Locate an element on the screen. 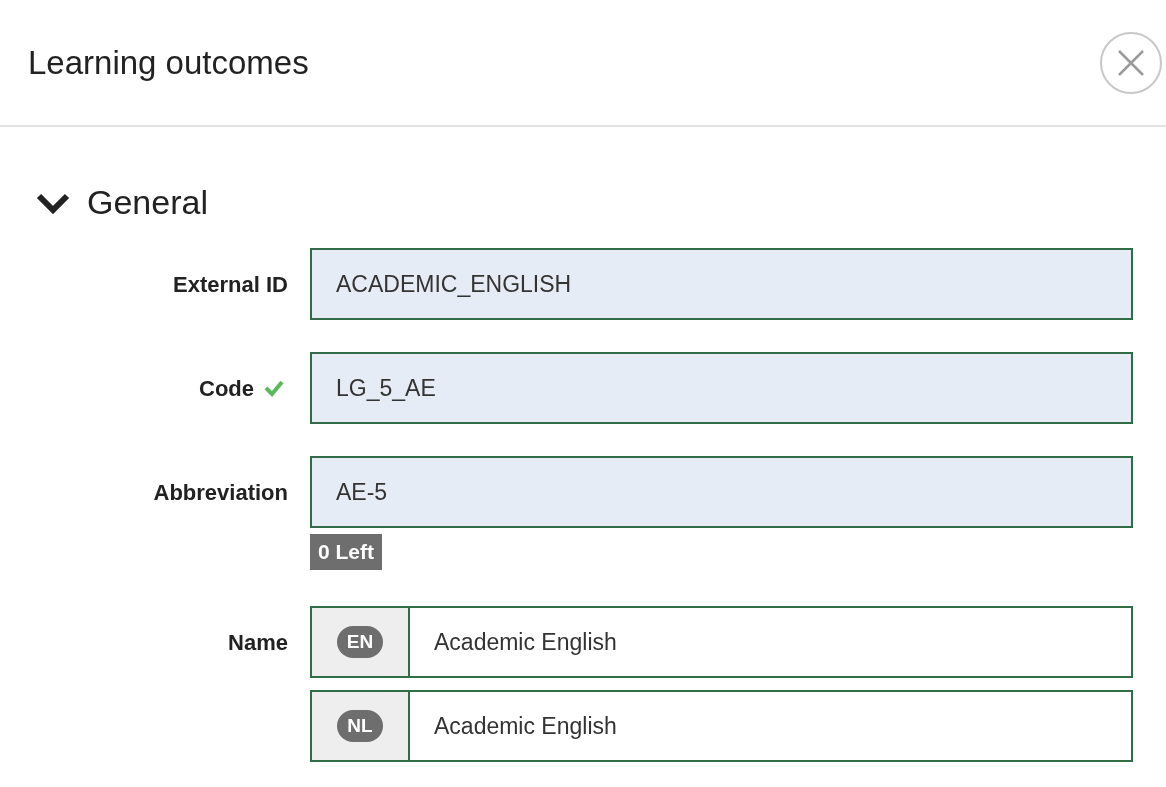  dialog-title: Learning outcomes is located at coordinates (168, 62).